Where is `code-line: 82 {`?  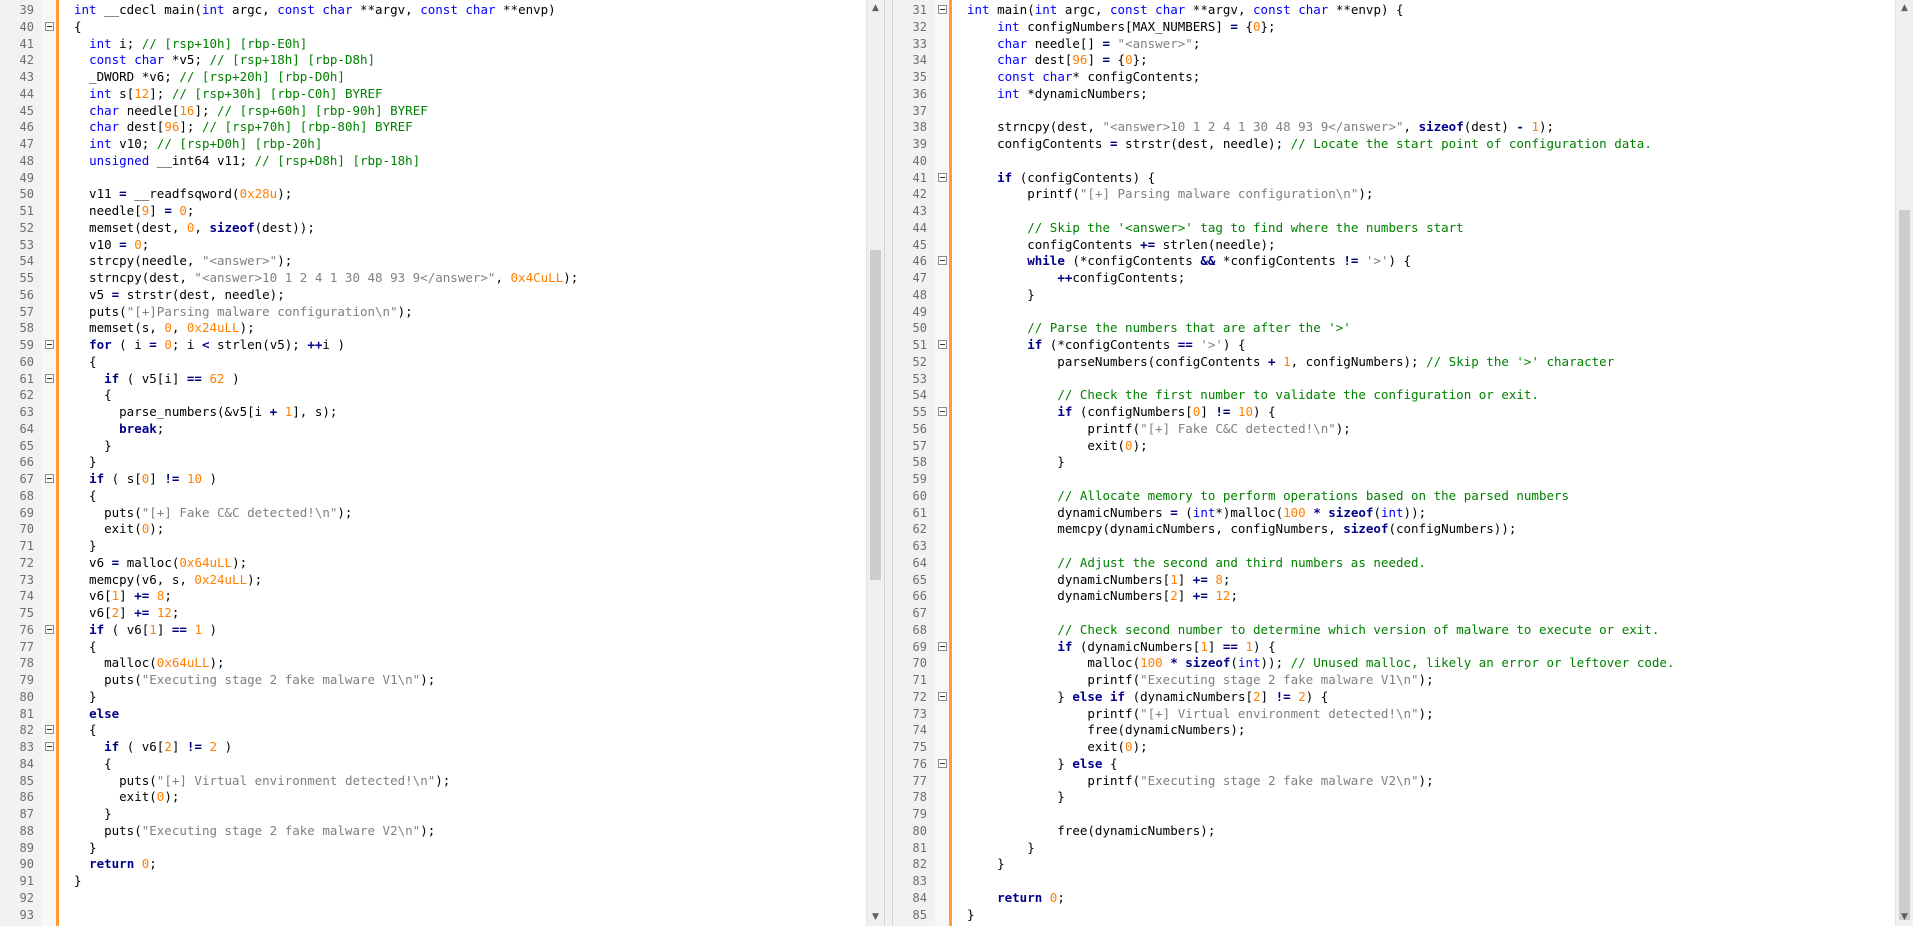
code-line: 82 { is located at coordinates (433, 730).